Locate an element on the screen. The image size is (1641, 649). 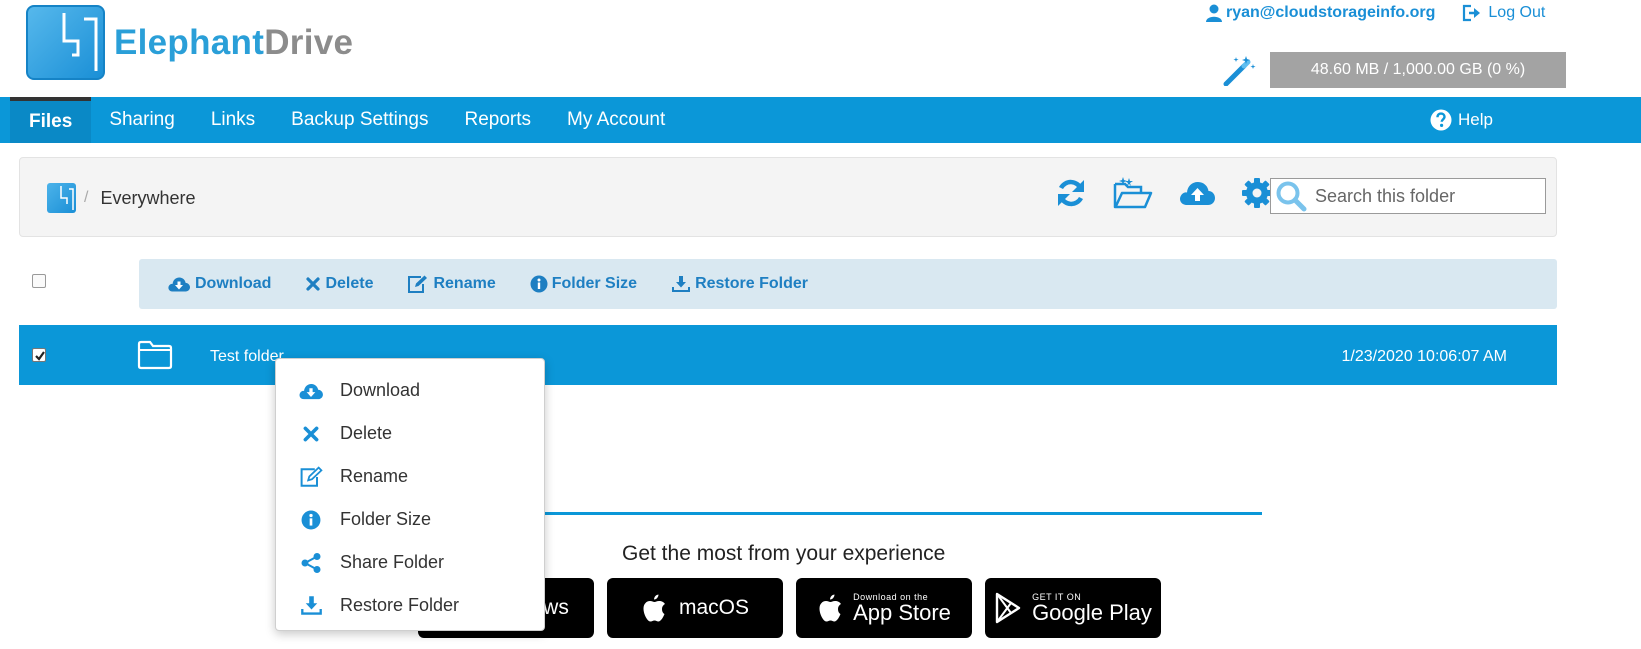
search-icon is located at coordinates (1291, 196).